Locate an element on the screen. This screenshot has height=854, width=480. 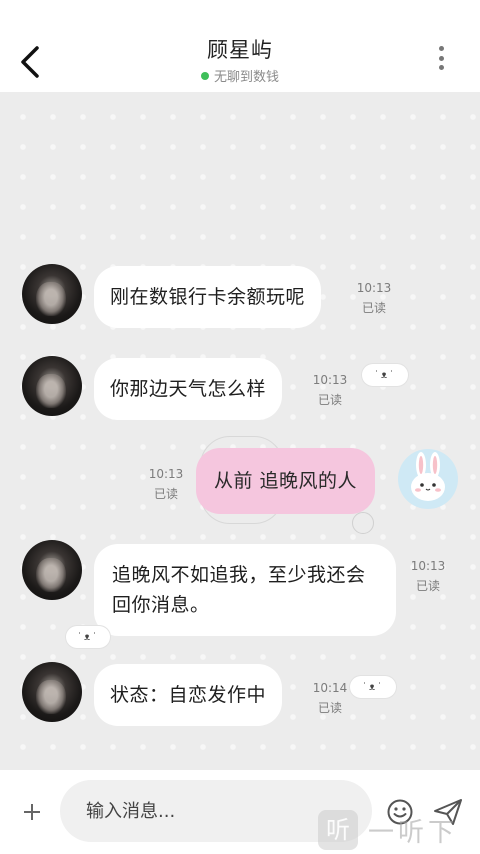
message-meta: 10:14 已读 is located at coordinates (330, 698).